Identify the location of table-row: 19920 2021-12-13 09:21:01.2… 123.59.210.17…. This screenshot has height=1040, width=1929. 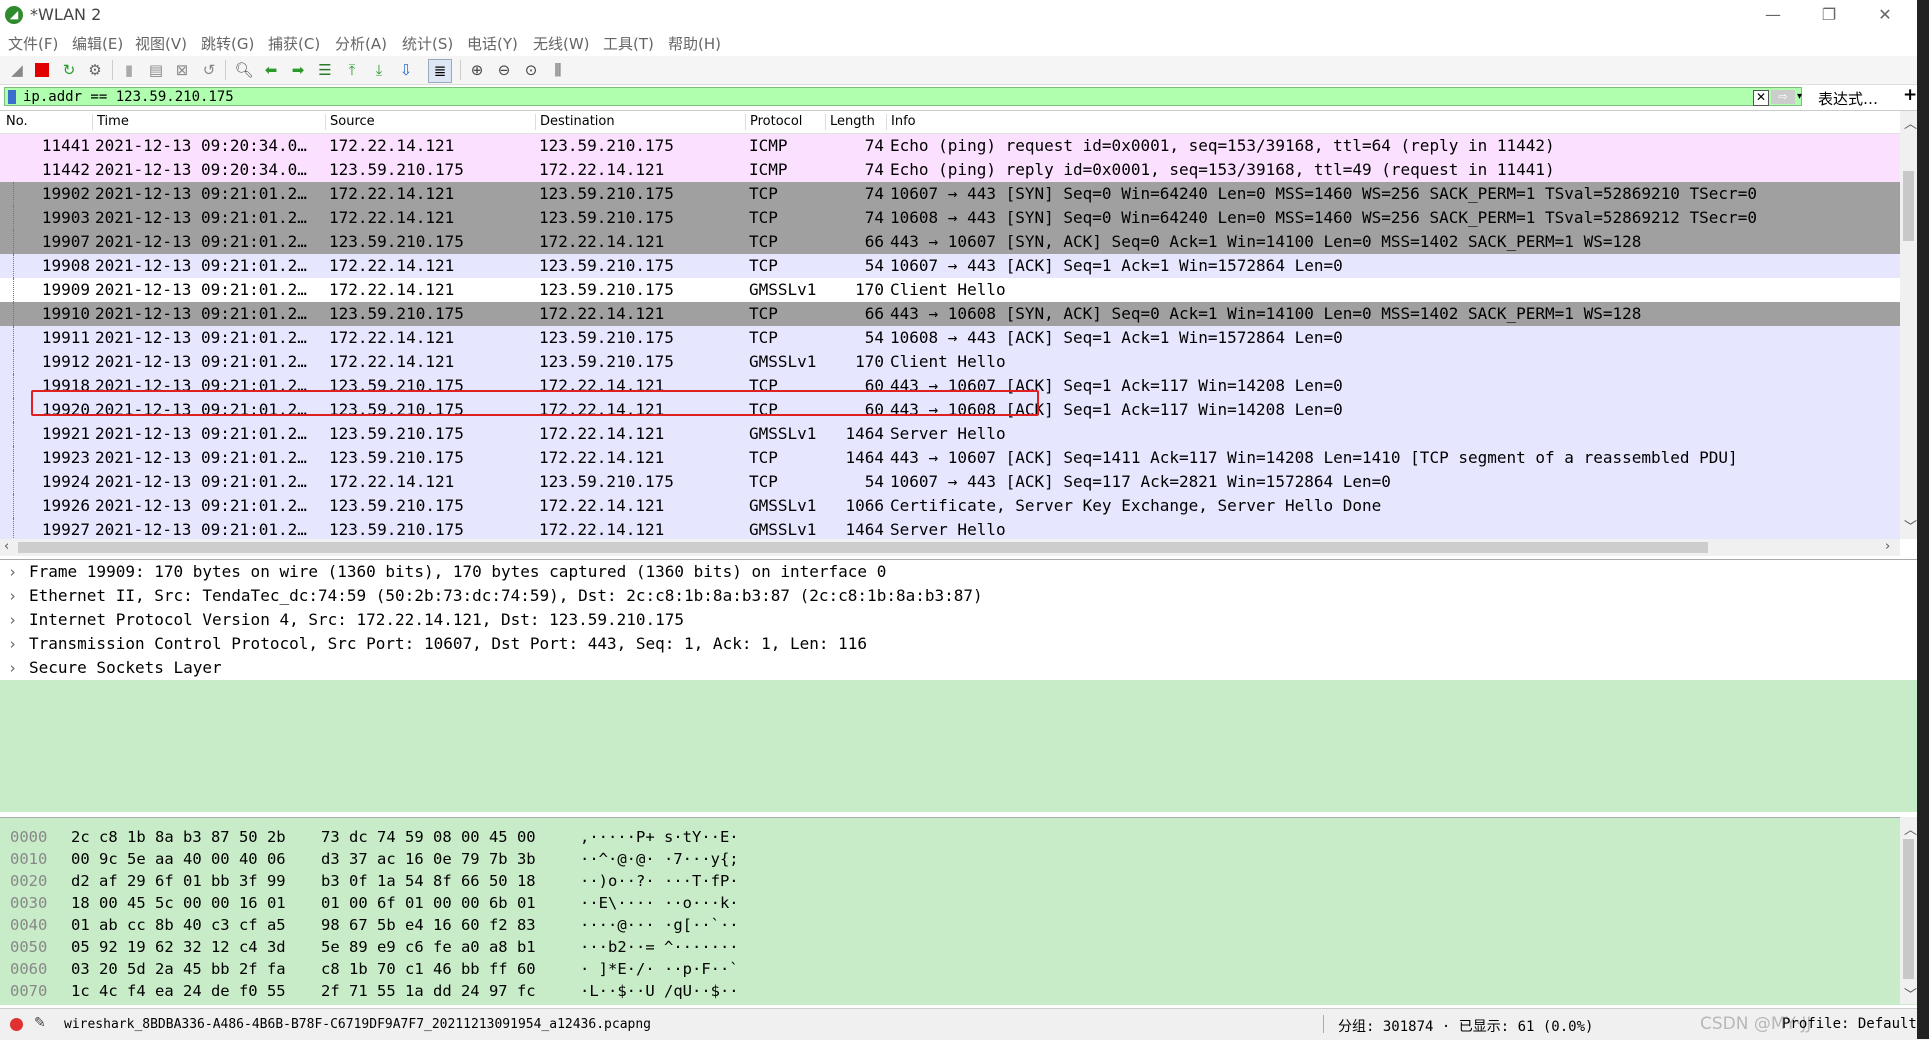
(950, 410).